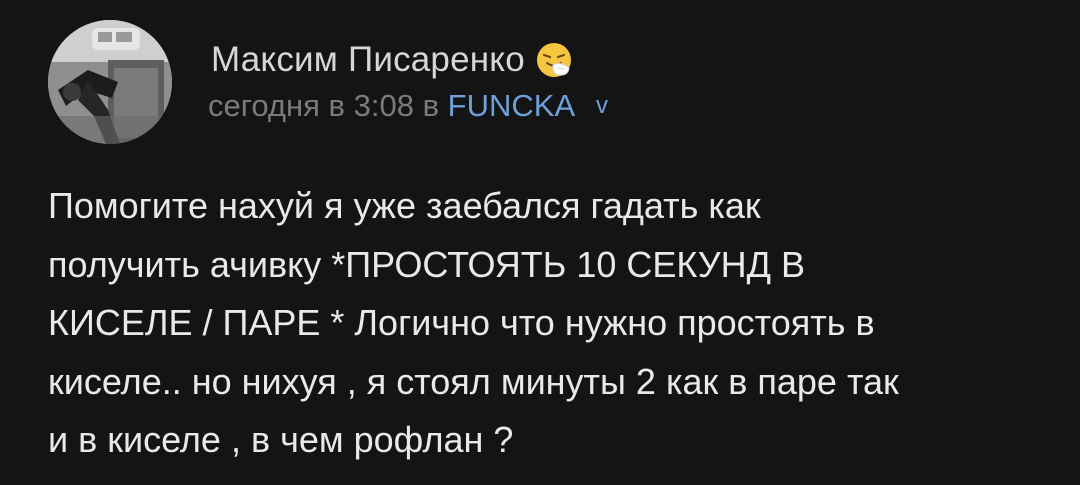  What do you see at coordinates (368, 60) in the screenshot?
I see `author-name-text: Максим Писаренко` at bounding box center [368, 60].